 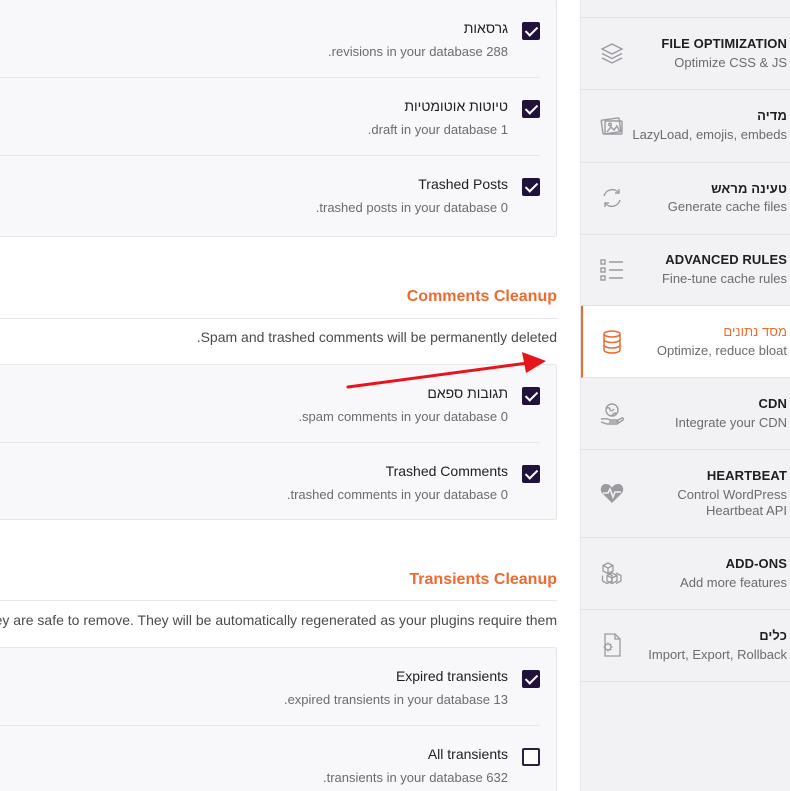 What do you see at coordinates (724, 278) in the screenshot?
I see `sidebar-item-subtitle: Fine-tune cache rules` at bounding box center [724, 278].